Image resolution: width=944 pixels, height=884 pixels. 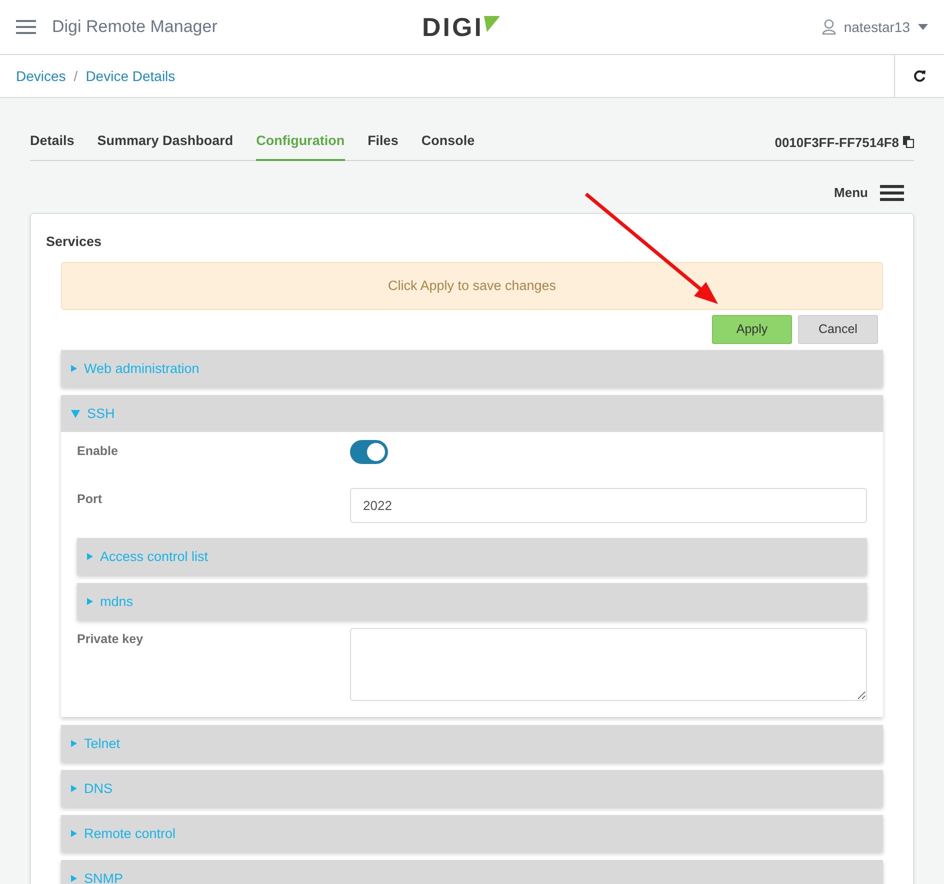 I want to click on cancel-button: Cancel, so click(x=838, y=329).